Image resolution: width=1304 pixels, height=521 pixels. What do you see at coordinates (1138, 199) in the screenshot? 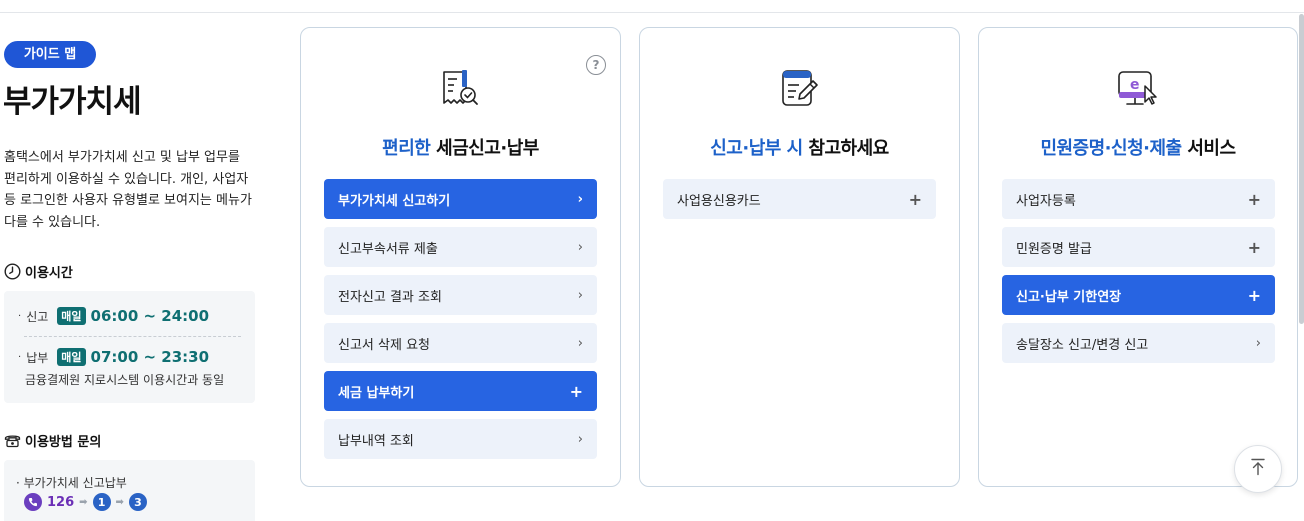
I see `menu-item-business-registration: 사업자등록 +` at bounding box center [1138, 199].